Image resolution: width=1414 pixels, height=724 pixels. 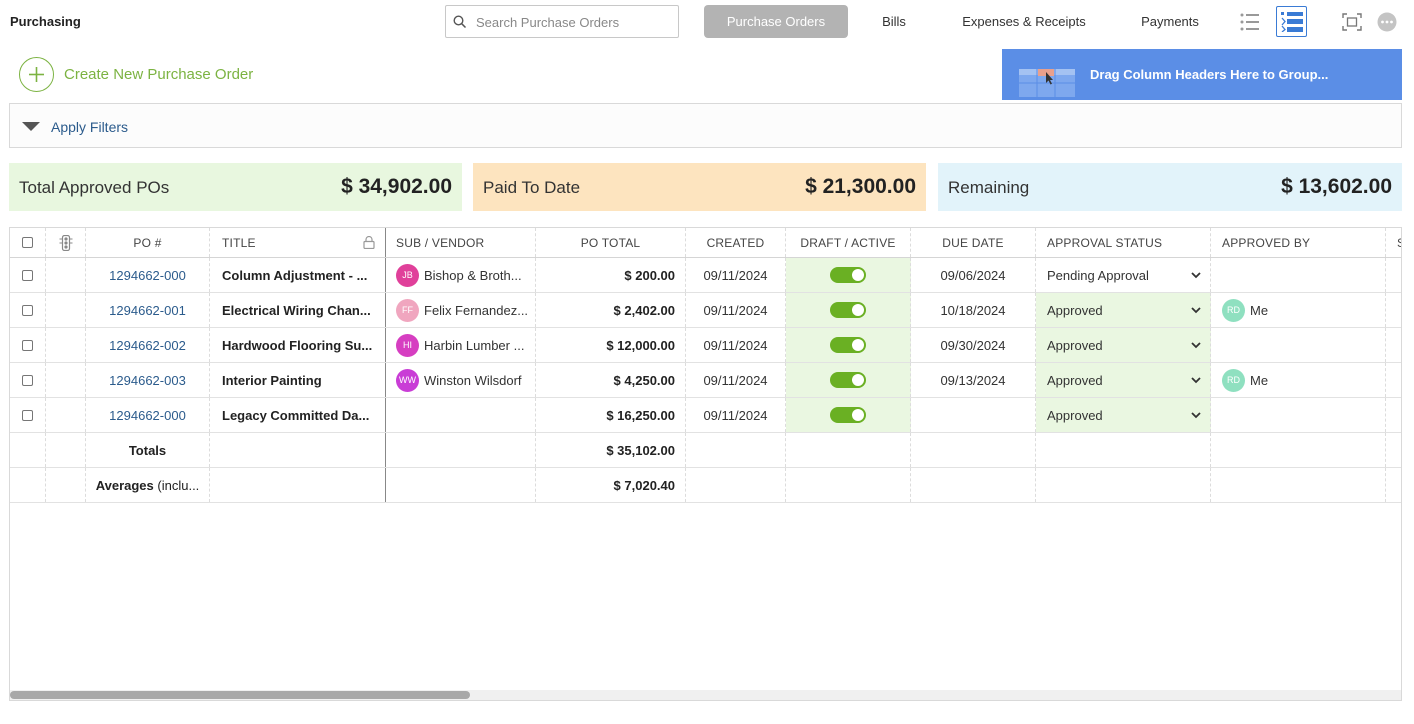 What do you see at coordinates (1298, 275) in the screenshot?
I see `approved-by-cell` at bounding box center [1298, 275].